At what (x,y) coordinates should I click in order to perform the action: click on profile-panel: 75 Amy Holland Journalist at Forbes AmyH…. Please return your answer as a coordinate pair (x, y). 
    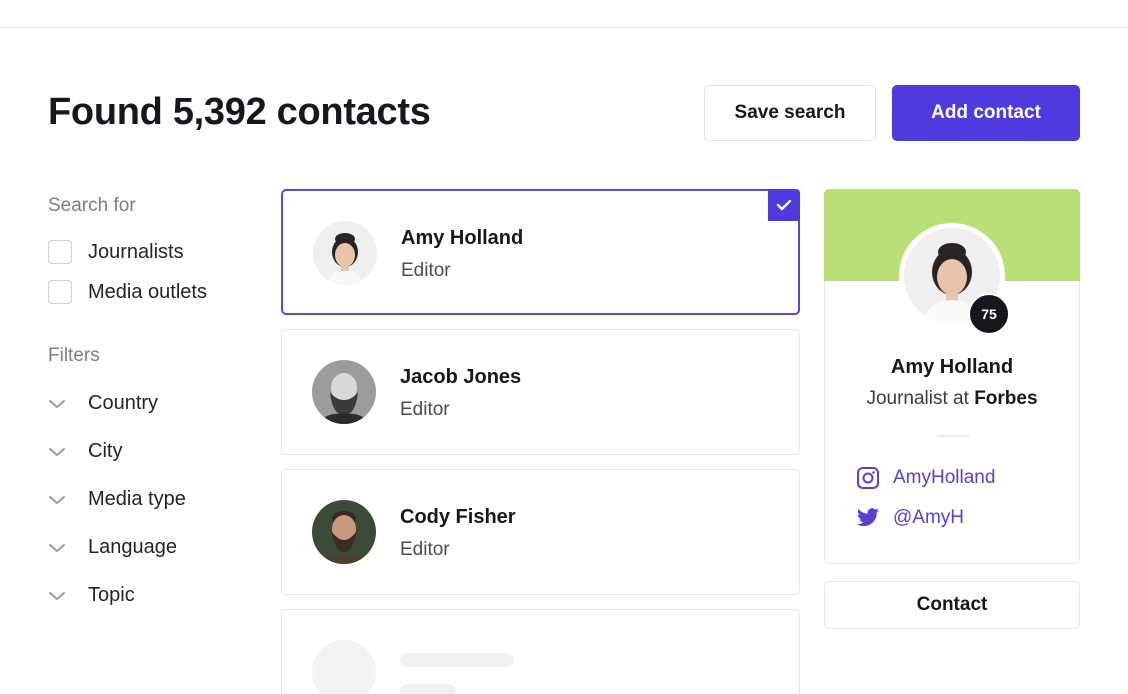
    Looking at the image, I should click on (951, 376).